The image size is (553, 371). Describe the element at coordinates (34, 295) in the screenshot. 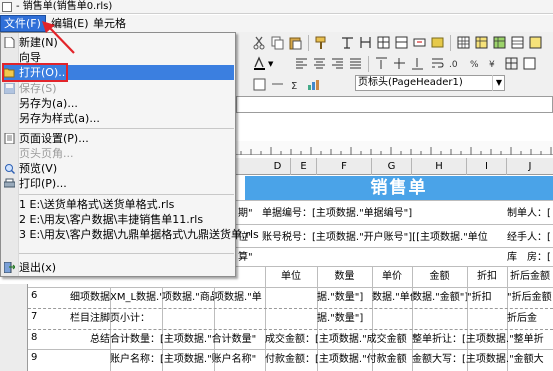

I see `row-number: 6` at that location.